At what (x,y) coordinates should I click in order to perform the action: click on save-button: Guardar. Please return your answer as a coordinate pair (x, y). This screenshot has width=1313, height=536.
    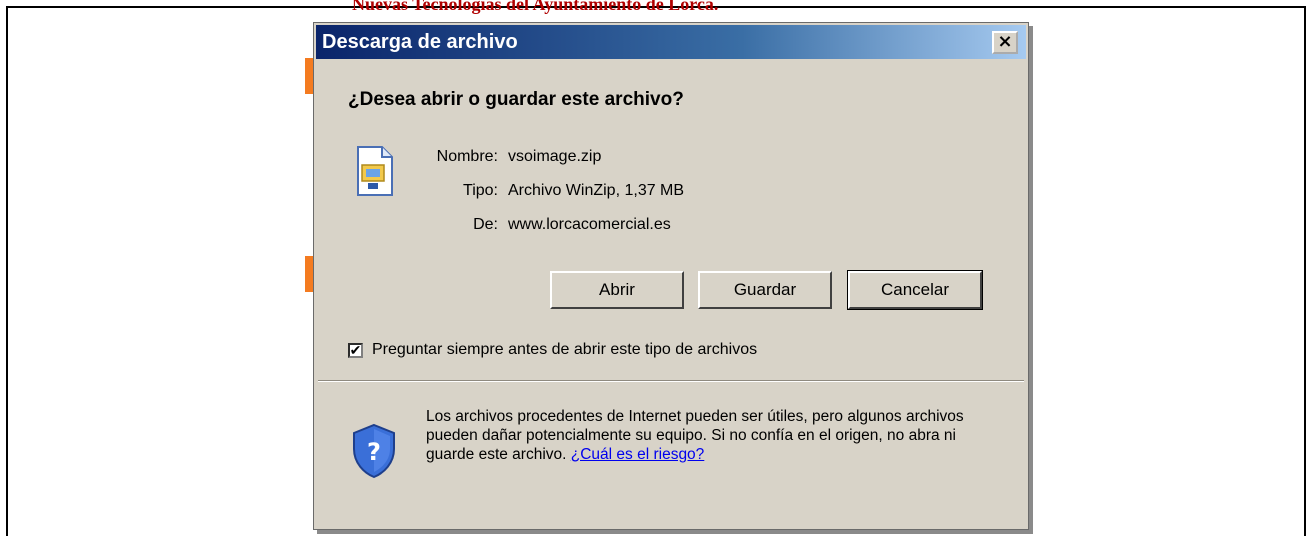
    Looking at the image, I should click on (765, 290).